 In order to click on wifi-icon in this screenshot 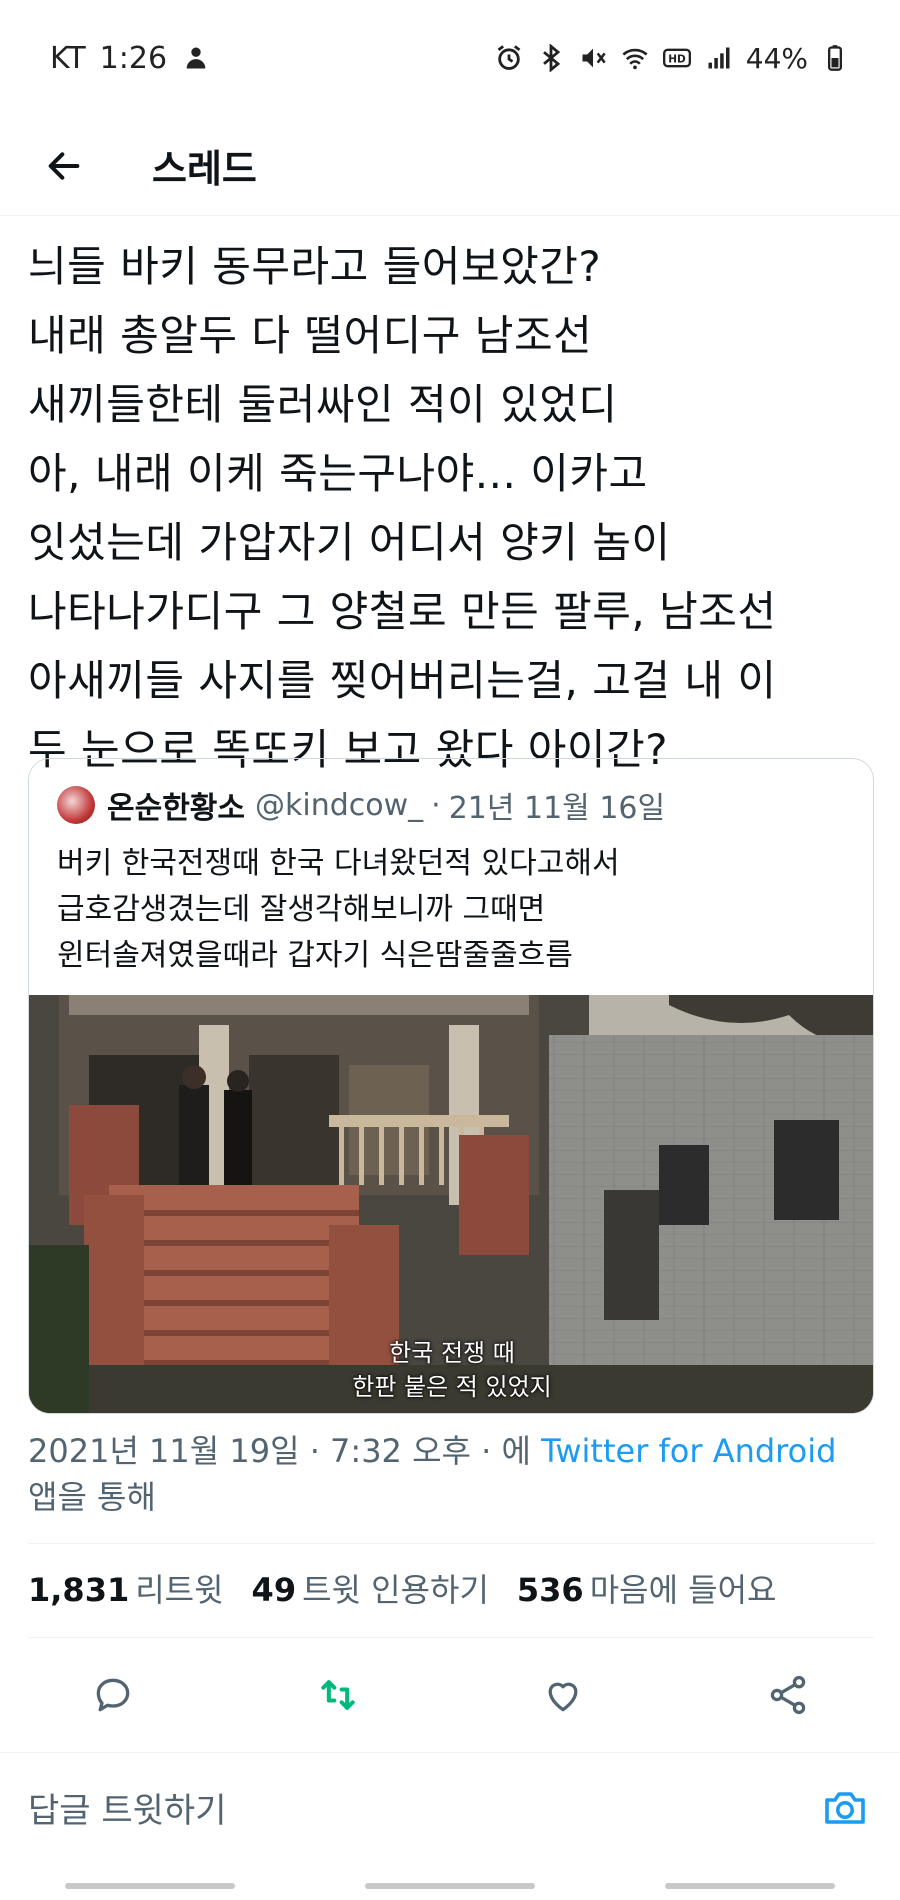, I will do `click(635, 58)`.